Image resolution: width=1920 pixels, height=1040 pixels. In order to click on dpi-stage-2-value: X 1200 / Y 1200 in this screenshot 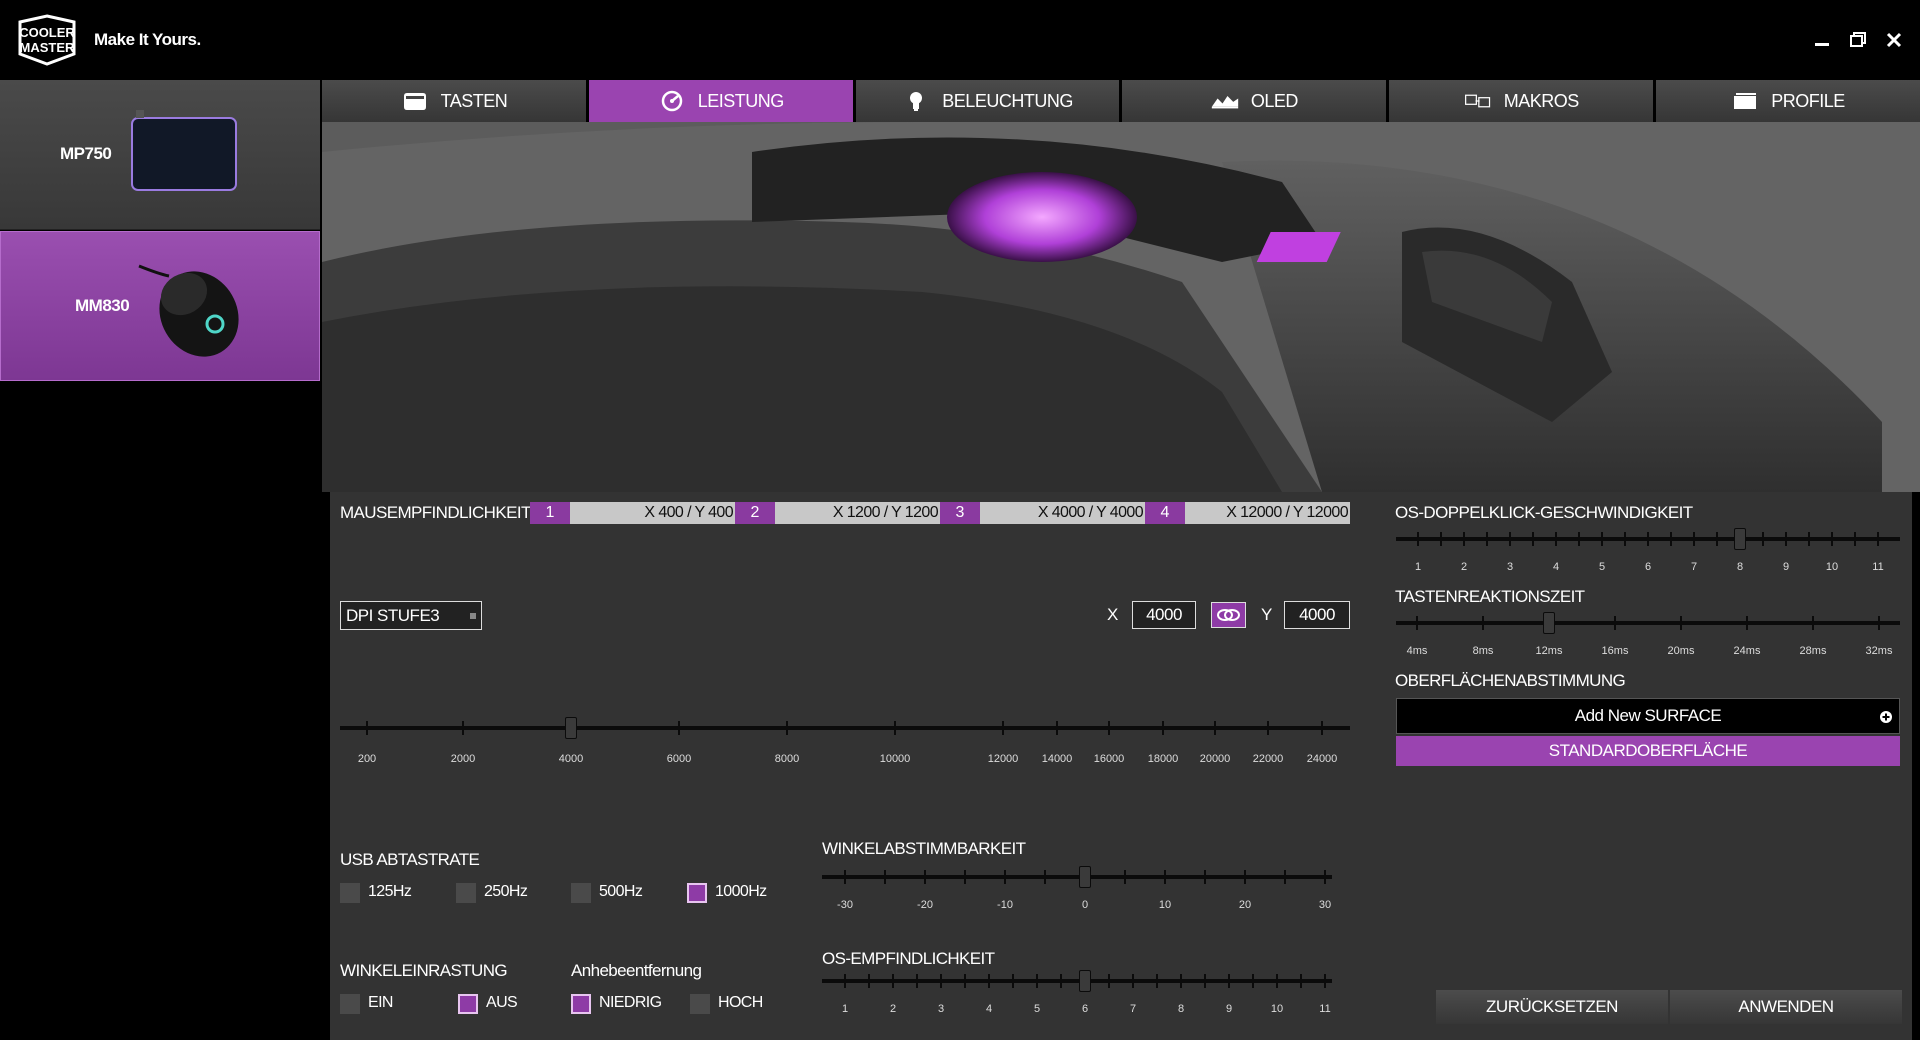, I will do `click(885, 512)`.